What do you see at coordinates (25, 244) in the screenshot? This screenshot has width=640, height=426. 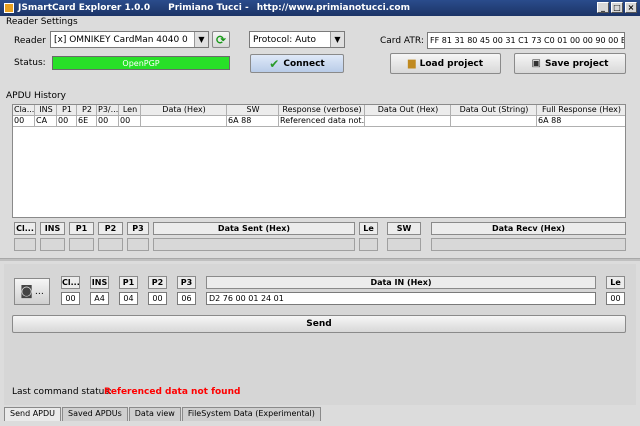 I see `detail-cla-field` at bounding box center [25, 244].